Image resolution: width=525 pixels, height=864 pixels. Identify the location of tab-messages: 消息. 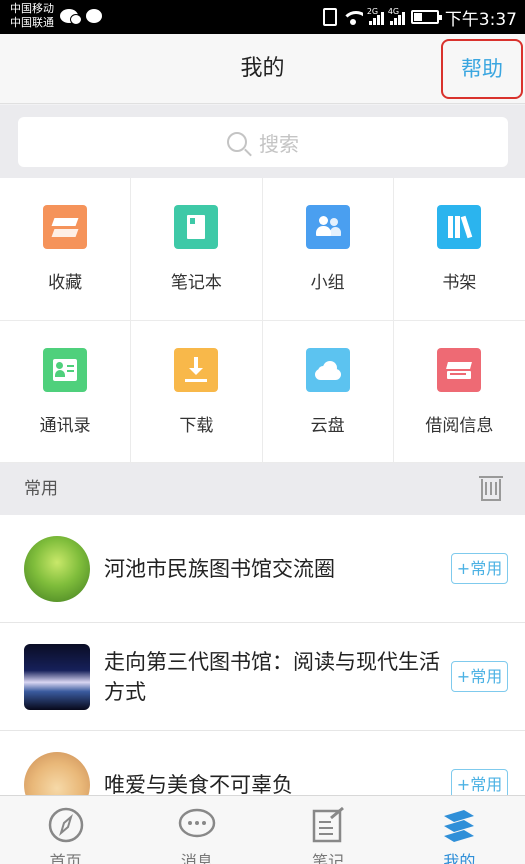
(196, 830).